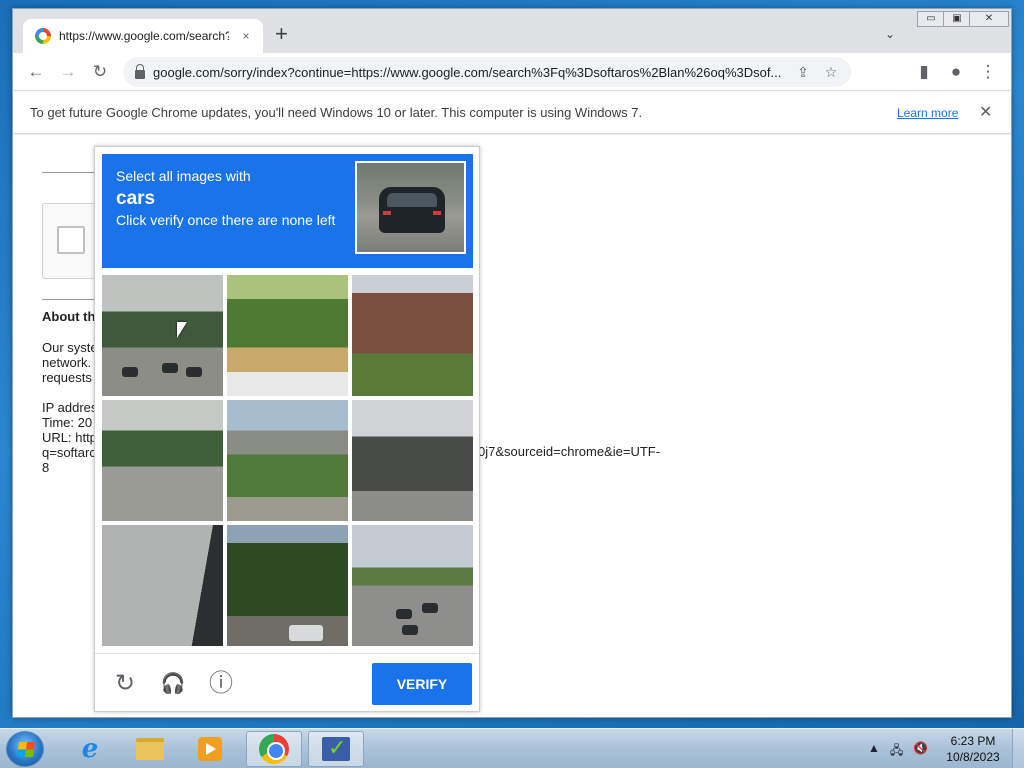  Describe the element at coordinates (512, 748) in the screenshot. I see `taskbar: e ▲ 🖧 🔇 6:23 PM 10/8/2023` at that location.